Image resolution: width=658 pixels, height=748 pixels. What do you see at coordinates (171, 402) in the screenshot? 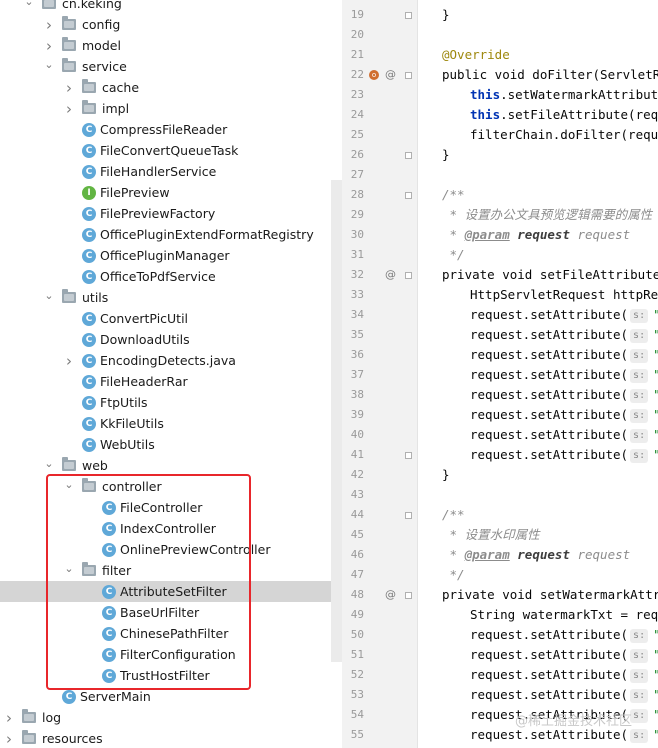
I see `tree-item-ftputils: C FtpUtils` at bounding box center [171, 402].